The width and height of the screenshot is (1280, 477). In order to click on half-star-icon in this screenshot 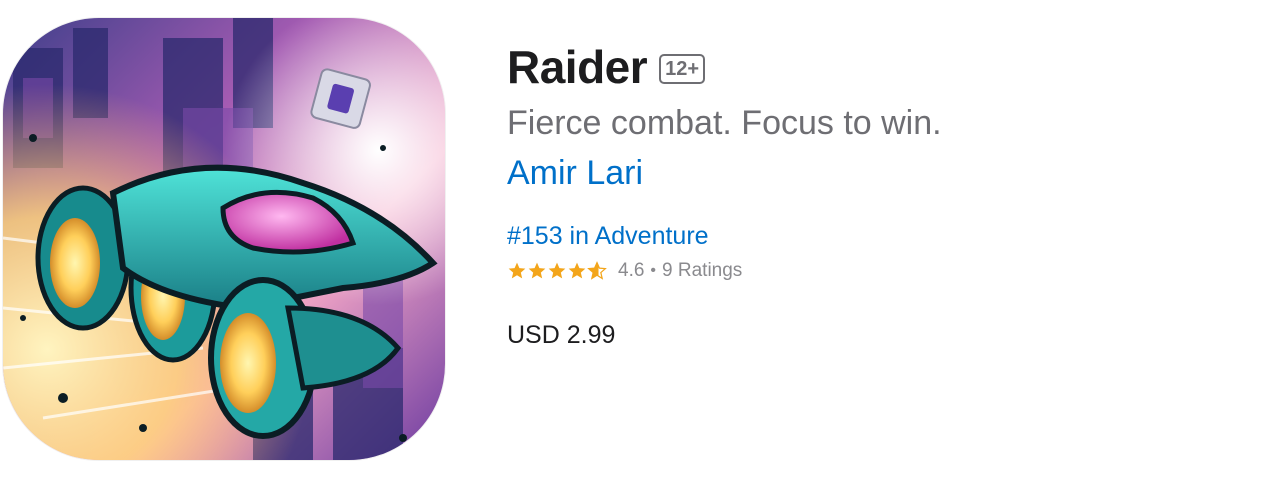, I will do `click(597, 270)`.